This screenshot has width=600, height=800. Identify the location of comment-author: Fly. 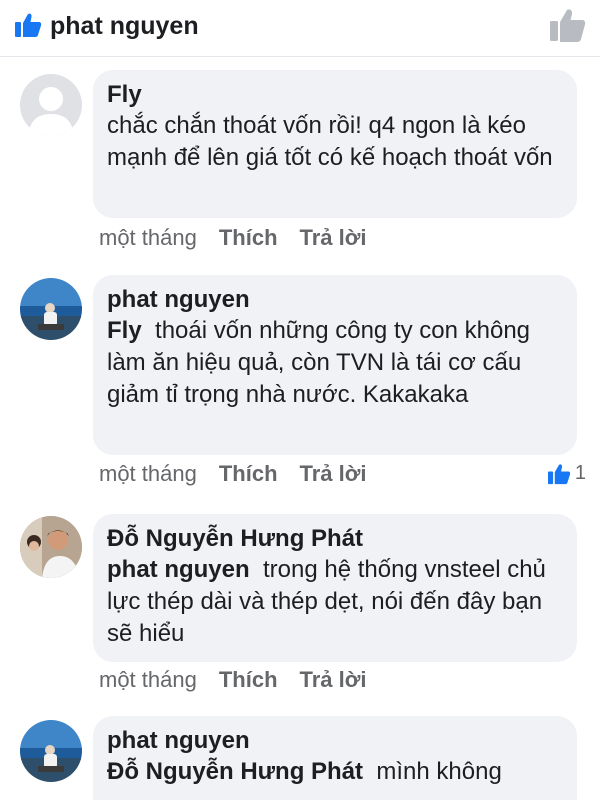
(334, 95).